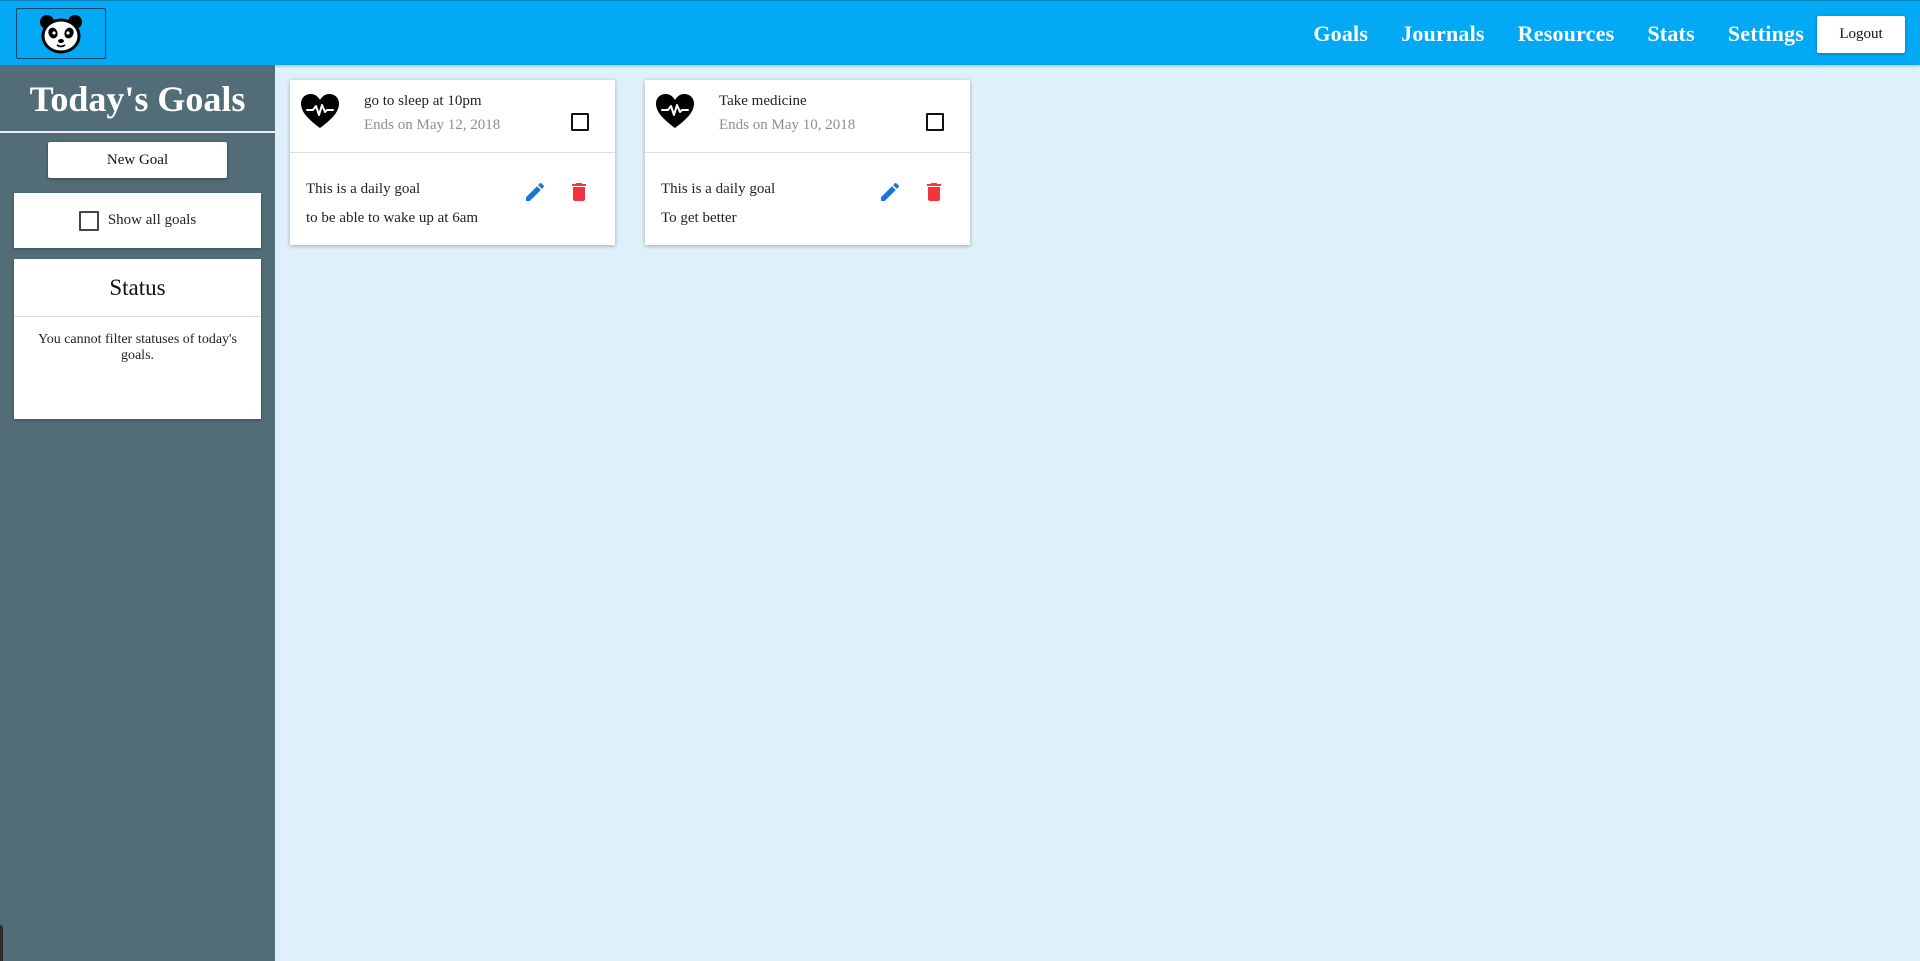 This screenshot has width=1920, height=961. Describe the element at coordinates (763, 101) in the screenshot. I see `goal-title: Take medicine` at that location.